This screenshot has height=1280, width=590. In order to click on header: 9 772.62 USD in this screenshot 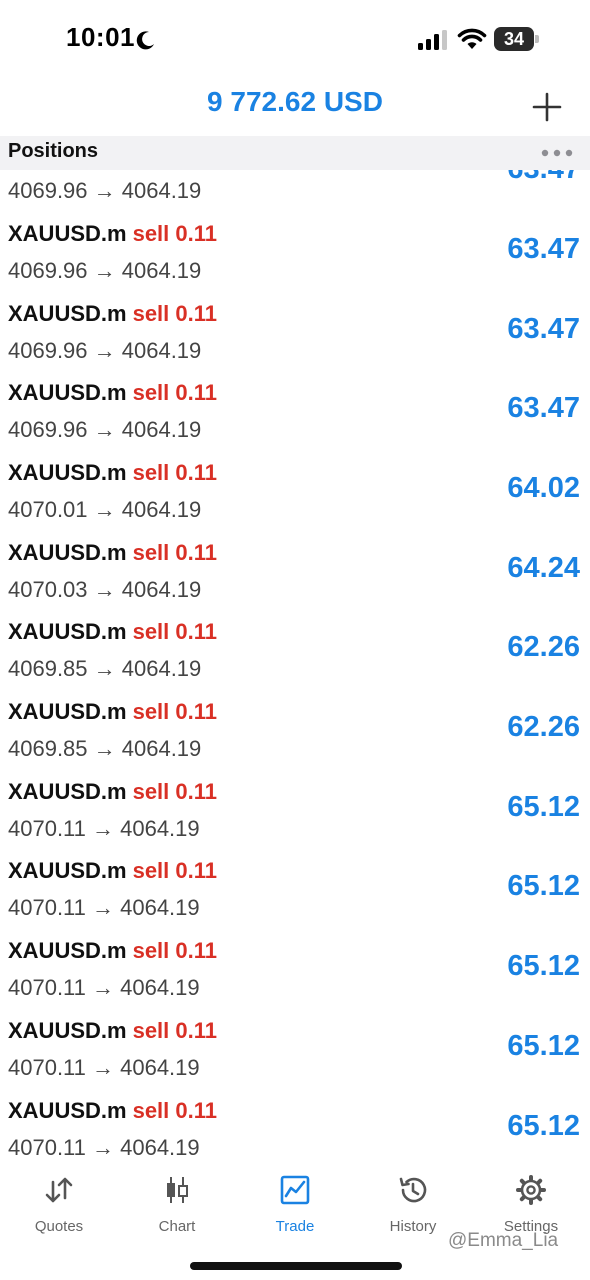, I will do `click(295, 108)`.